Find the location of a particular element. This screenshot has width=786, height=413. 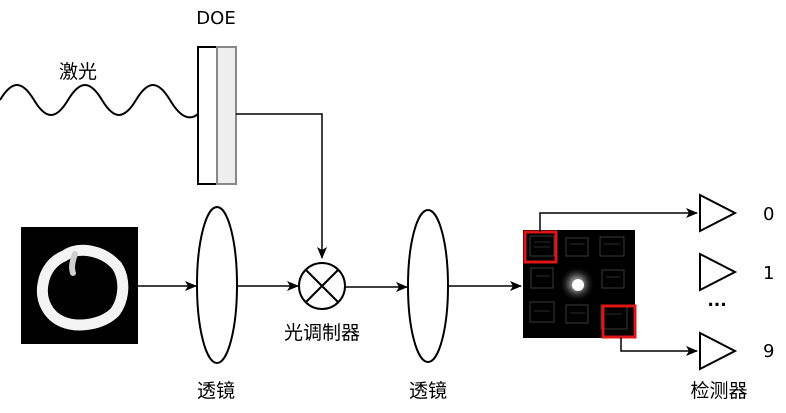

detector-label: 检测器 is located at coordinates (718, 391).